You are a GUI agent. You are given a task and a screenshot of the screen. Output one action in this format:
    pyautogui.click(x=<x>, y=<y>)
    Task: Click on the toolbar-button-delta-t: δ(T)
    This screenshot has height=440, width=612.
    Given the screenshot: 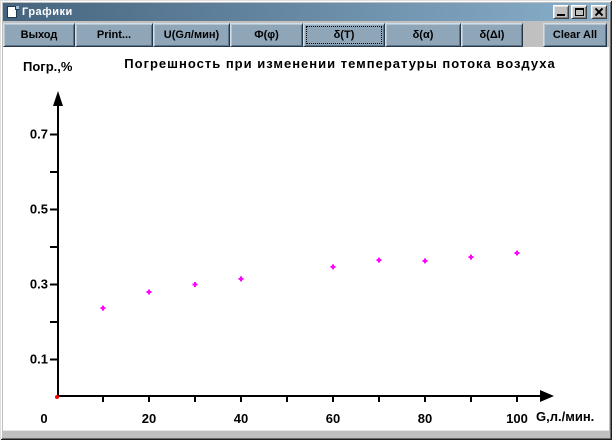 What is the action you would take?
    pyautogui.click(x=344, y=35)
    